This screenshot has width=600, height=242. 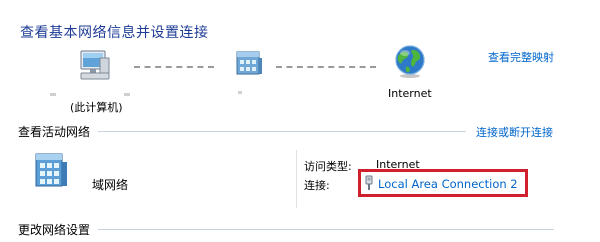 I want to click on globe-icon, so click(x=410, y=61).